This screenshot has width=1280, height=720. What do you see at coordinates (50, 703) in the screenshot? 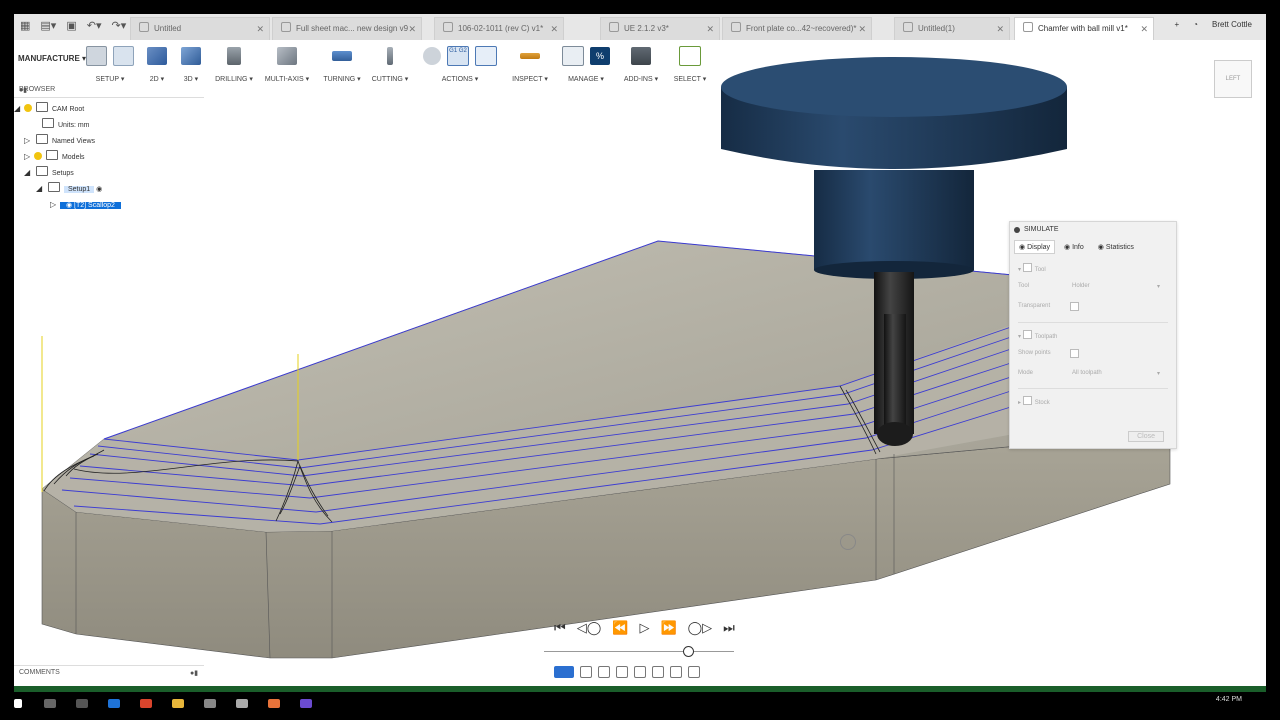
I see `search-icon` at bounding box center [50, 703].